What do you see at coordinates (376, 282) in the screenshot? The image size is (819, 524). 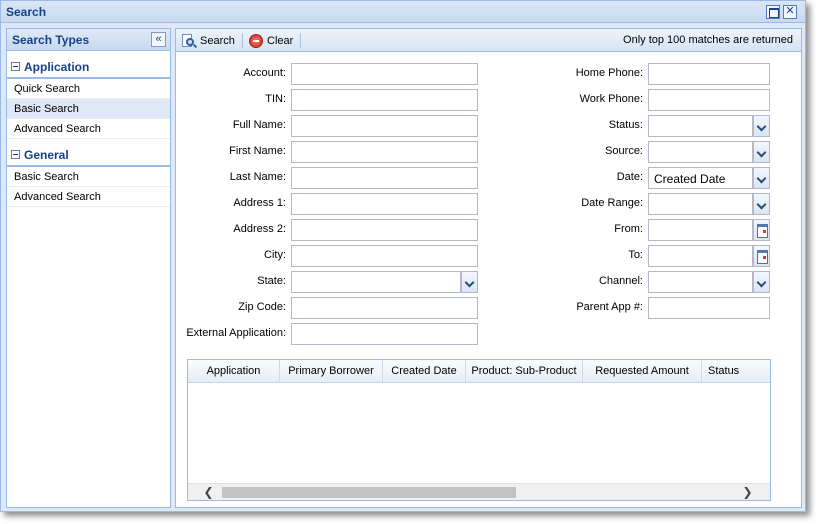 I see `state-select` at bounding box center [376, 282].